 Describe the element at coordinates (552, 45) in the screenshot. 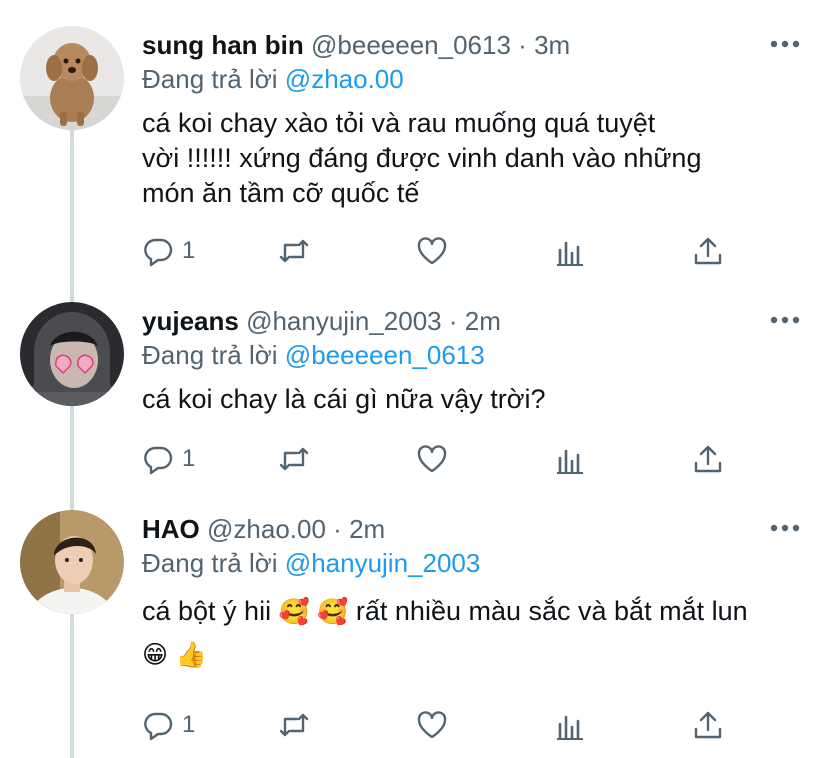

I see `timestamp: 3m` at that location.